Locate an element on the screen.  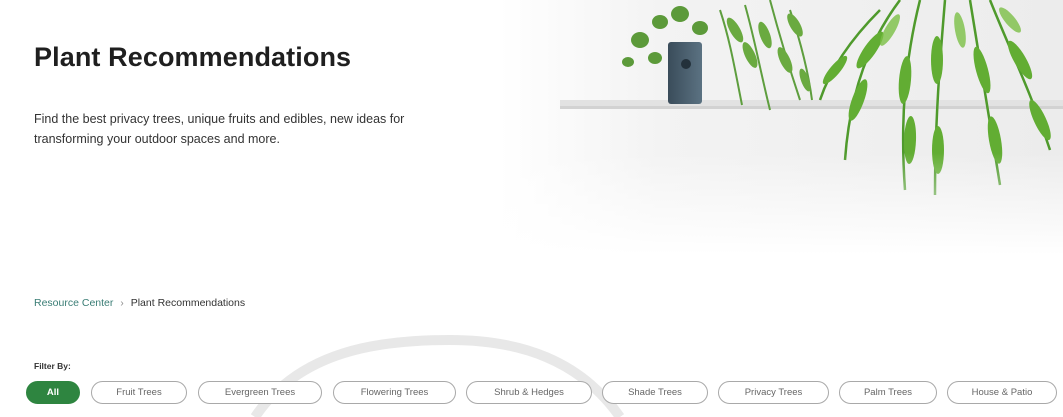
filter-chip-shrub-hedges: Shrub & Hedges is located at coordinates (529, 392).